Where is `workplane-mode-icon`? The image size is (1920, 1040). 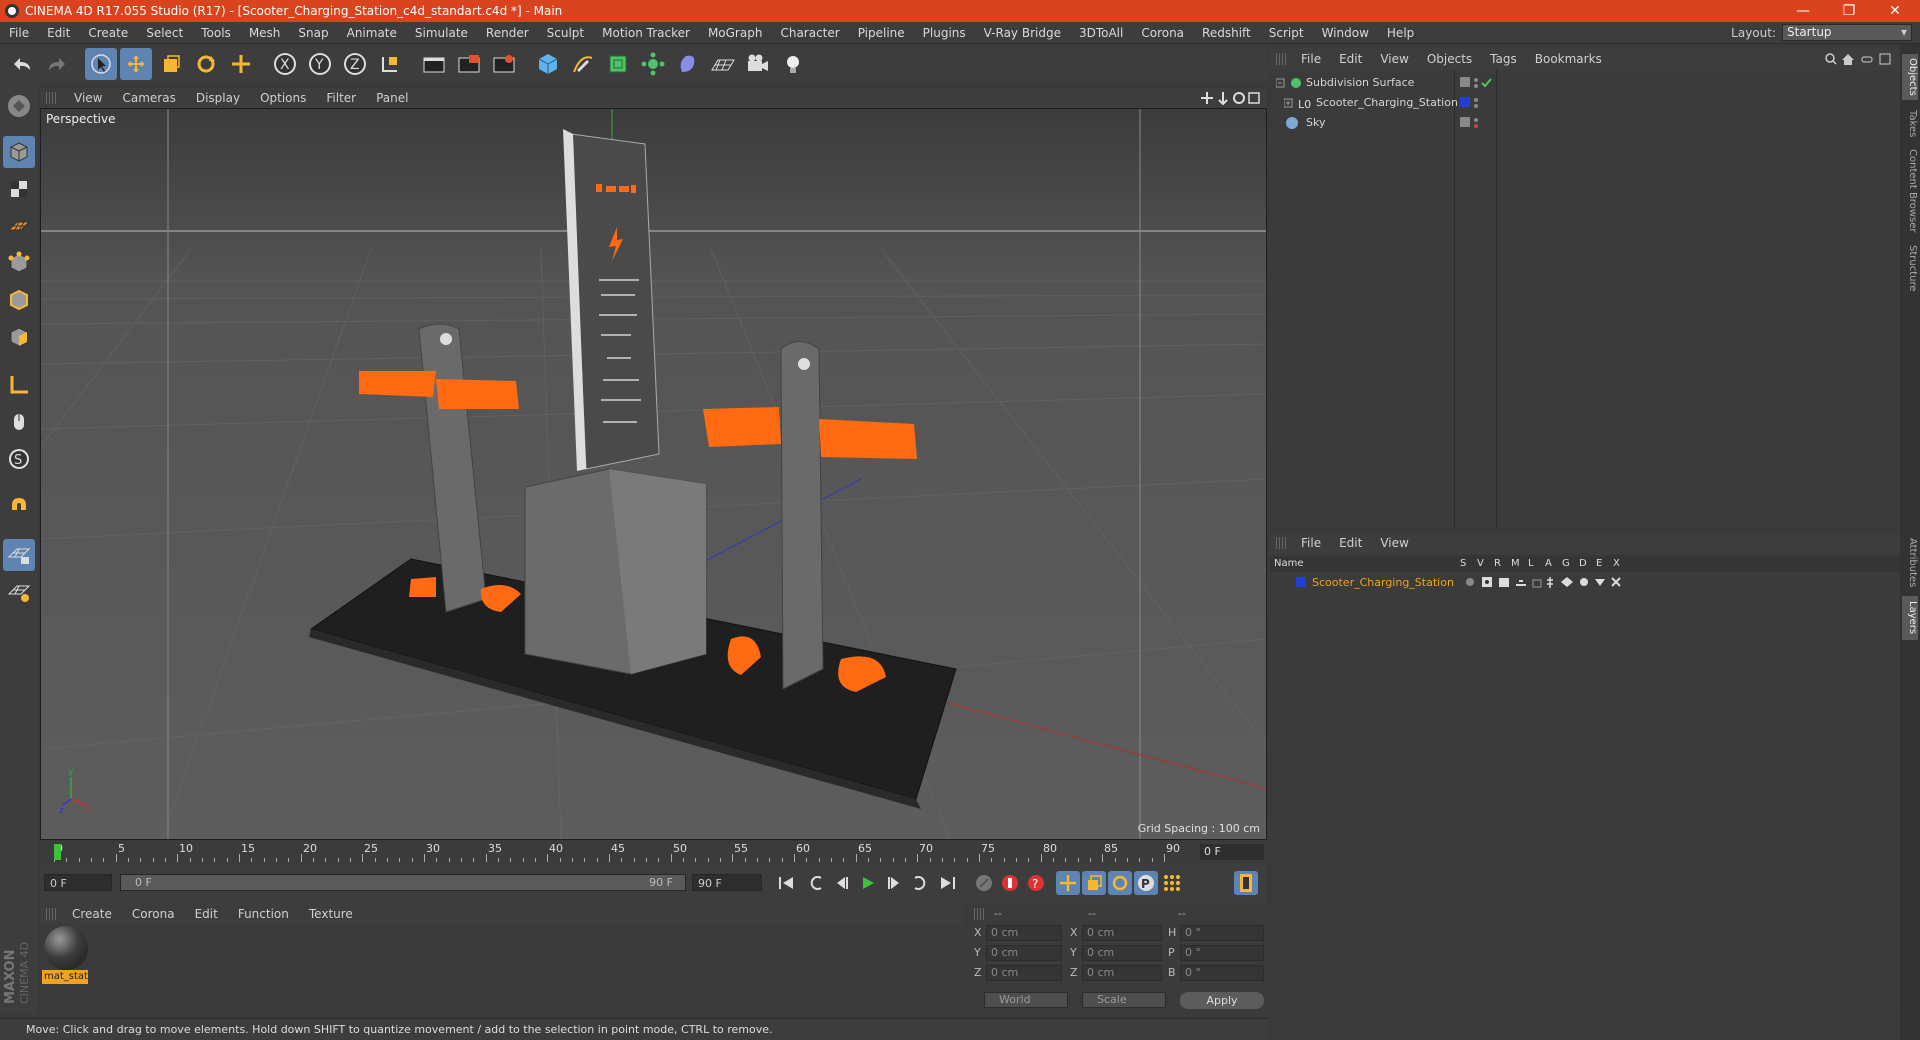 workplane-mode-icon is located at coordinates (19, 226).